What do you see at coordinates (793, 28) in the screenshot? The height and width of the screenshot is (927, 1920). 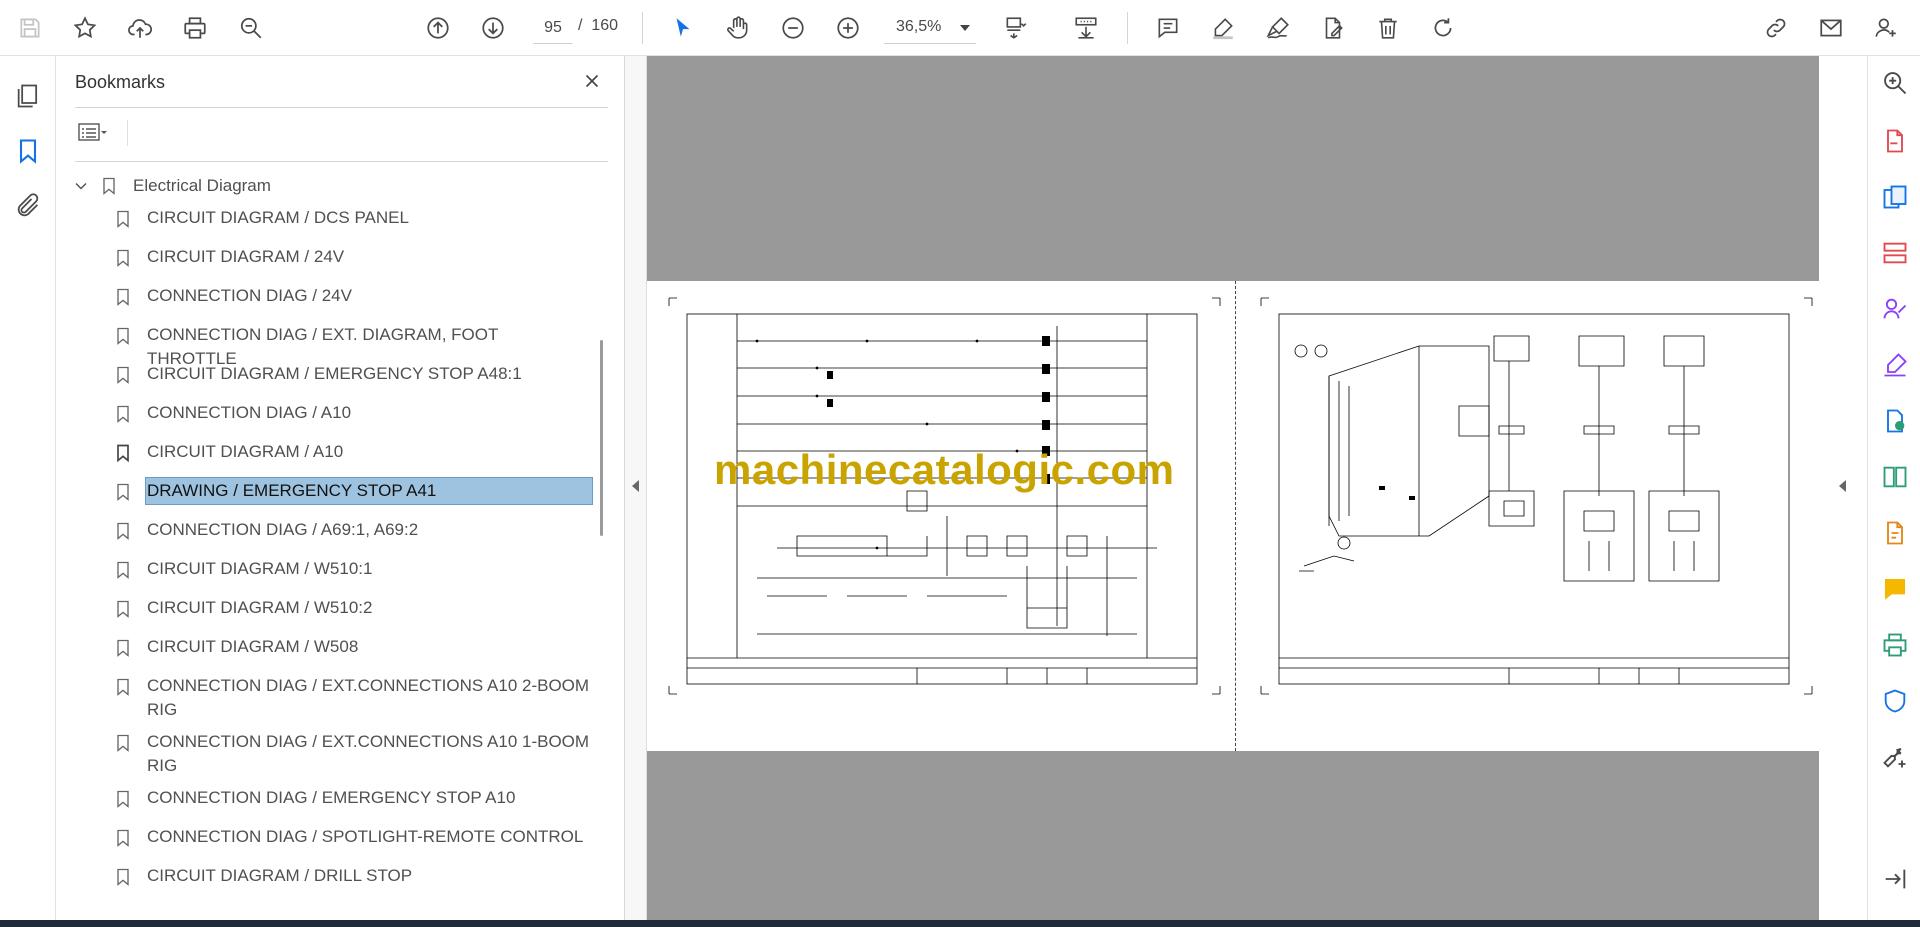 I see `zoom-out-icon` at bounding box center [793, 28].